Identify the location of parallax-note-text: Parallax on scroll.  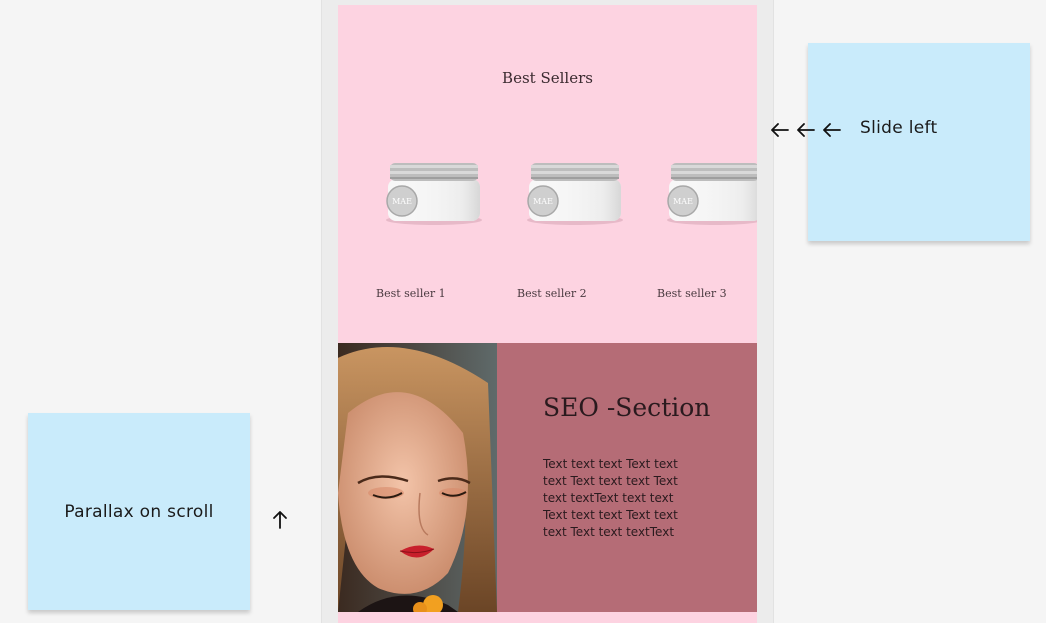
(139, 511).